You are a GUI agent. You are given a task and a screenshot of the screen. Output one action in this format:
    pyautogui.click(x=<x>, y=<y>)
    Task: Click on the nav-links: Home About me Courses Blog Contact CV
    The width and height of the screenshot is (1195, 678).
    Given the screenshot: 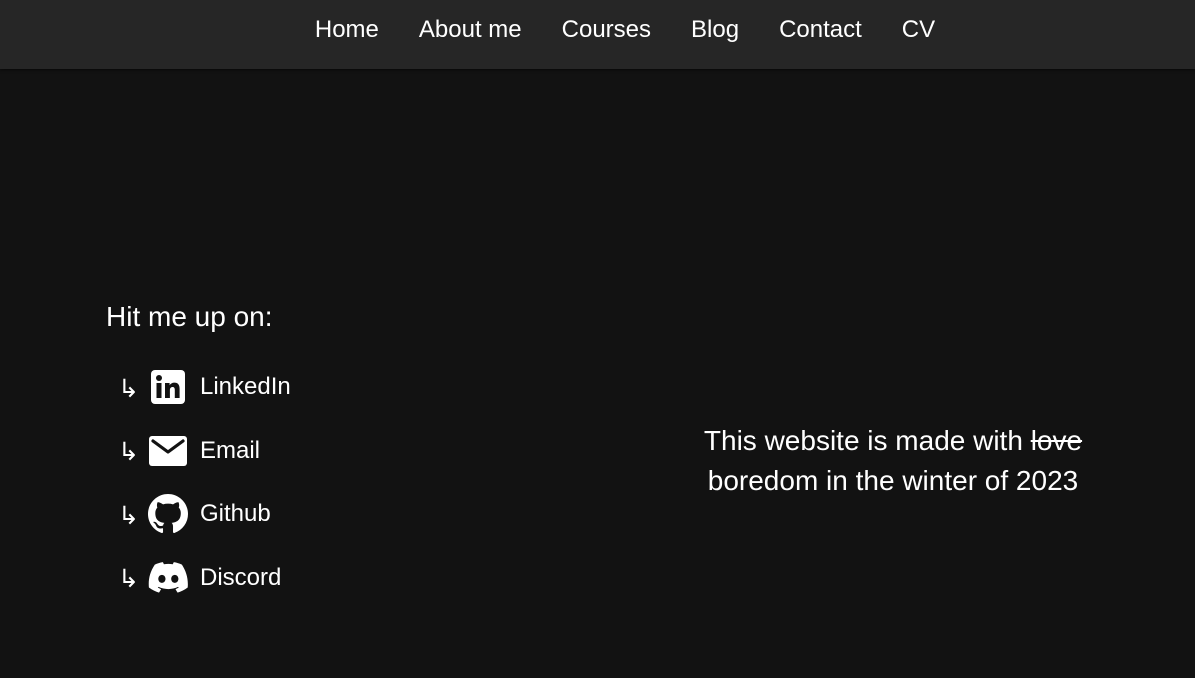 What is the action you would take?
    pyautogui.click(x=625, y=30)
    